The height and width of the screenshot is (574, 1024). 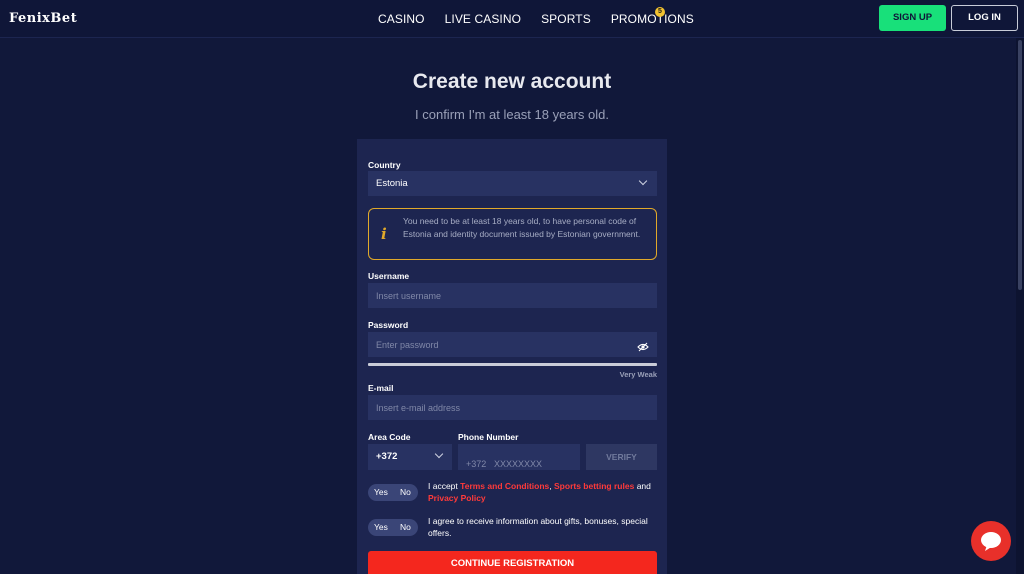 I want to click on nav-casino: CASINO, so click(x=401, y=19).